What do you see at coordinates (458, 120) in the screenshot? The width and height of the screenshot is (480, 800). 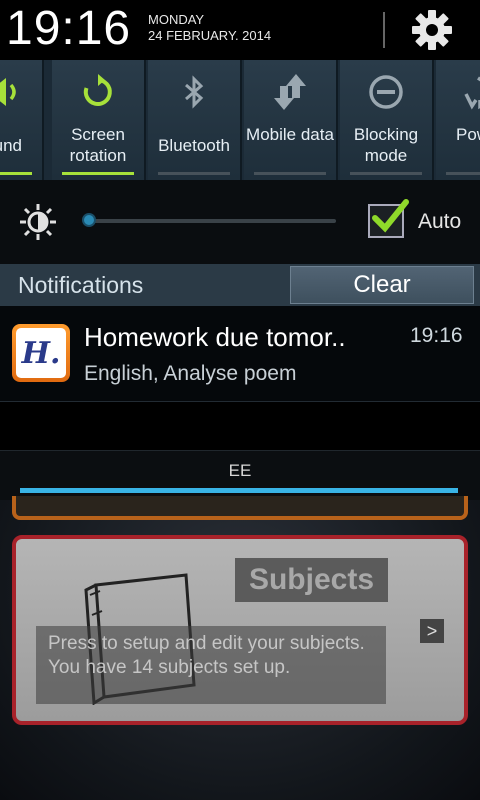 I see `toggle-power-saving: Pow sav` at bounding box center [458, 120].